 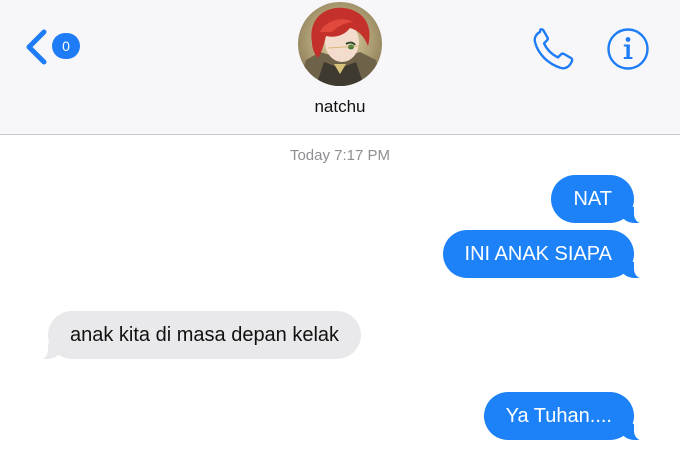 I want to click on call-button, so click(x=554, y=49).